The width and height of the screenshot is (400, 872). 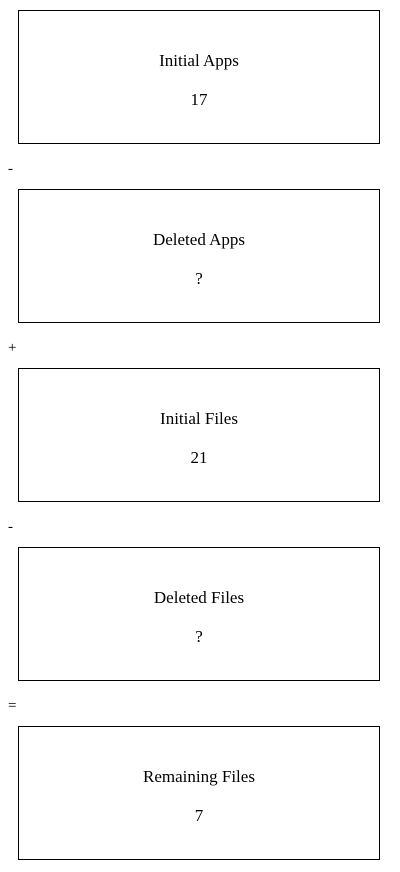 I want to click on box-value: 17, so click(x=199, y=99).